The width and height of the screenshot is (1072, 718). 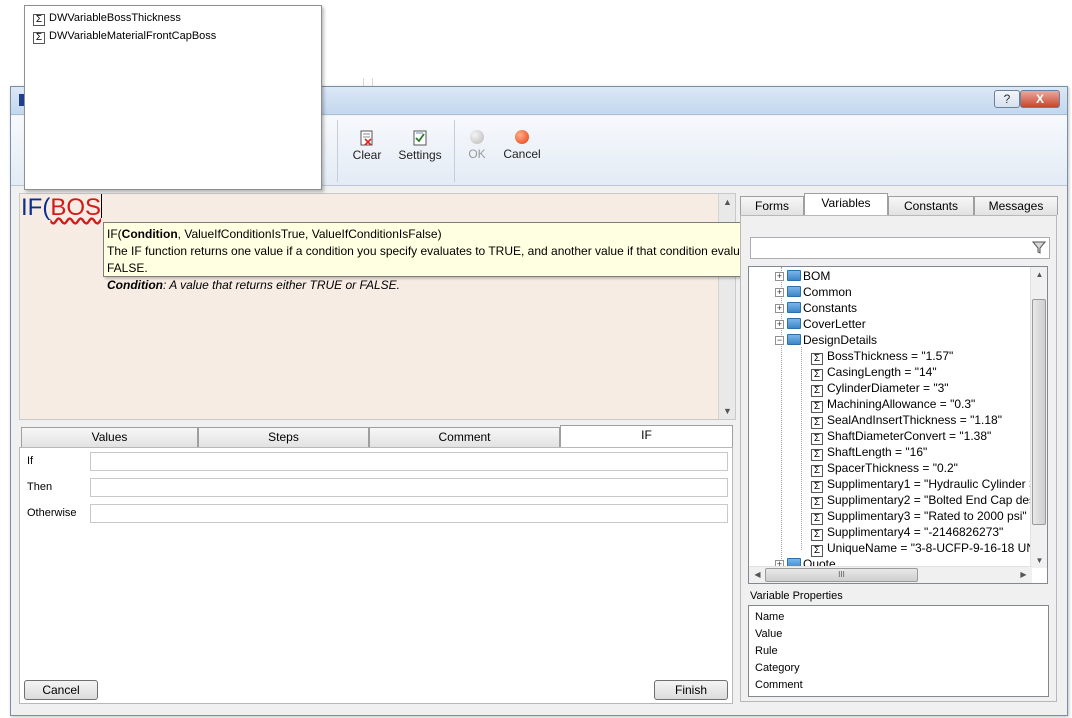 I want to click on tree-folder-bom: + BOM, so click(x=802, y=276).